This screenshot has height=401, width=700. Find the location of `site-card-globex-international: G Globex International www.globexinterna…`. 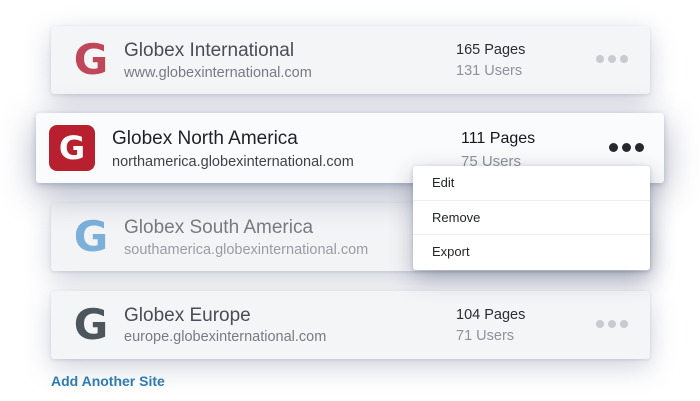

site-card-globex-international: G Globex International www.globexinterna… is located at coordinates (350, 60).